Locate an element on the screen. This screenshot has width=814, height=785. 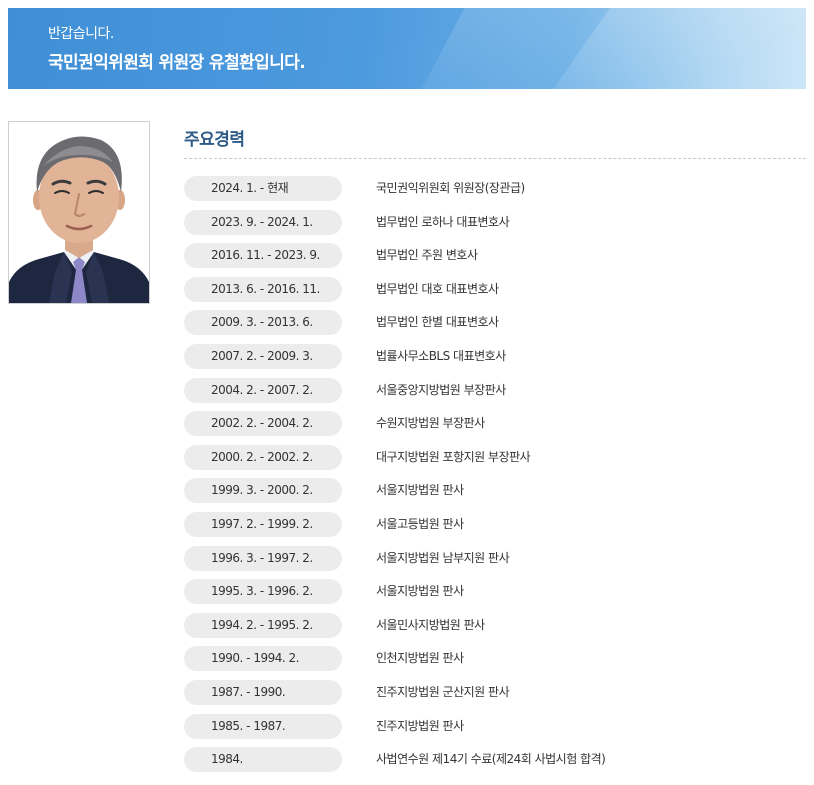
career-item: 2009. 3. - 2013. 6. 법무법인 한별 대표변호사 is located at coordinates (495, 327).